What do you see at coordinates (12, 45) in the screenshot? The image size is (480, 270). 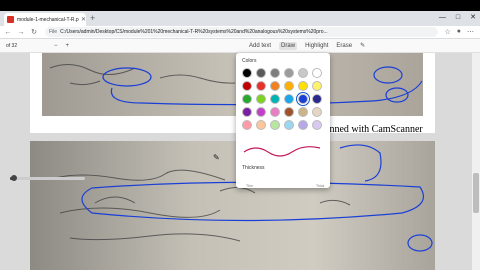 I see `page-indicator: of 32` at bounding box center [12, 45].